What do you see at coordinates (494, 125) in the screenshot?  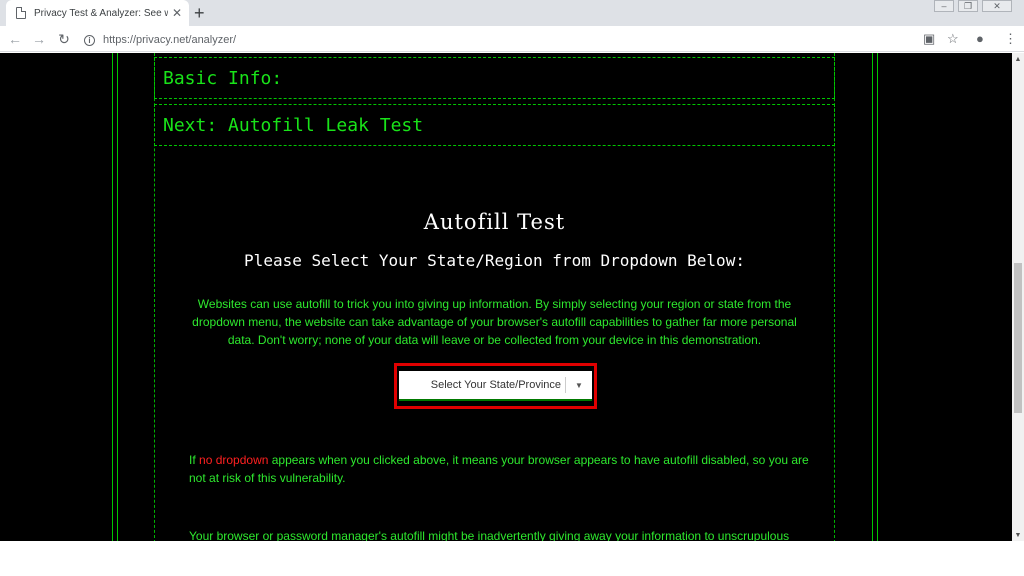 I see `section-next-autofill: Next: Autofill Leak Test` at bounding box center [494, 125].